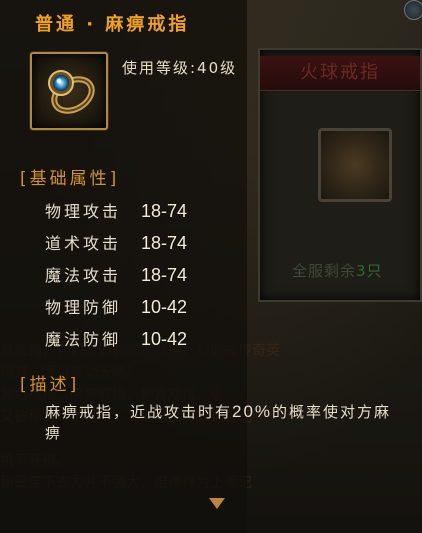 This screenshot has height=533, width=422. What do you see at coordinates (217, 503) in the screenshot?
I see `scroll-down-icon` at bounding box center [217, 503].